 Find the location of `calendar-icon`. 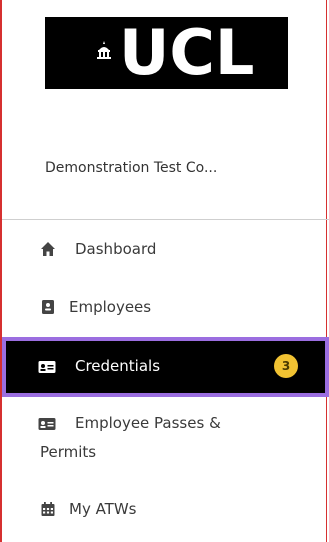

calendar-icon is located at coordinates (48, 509).